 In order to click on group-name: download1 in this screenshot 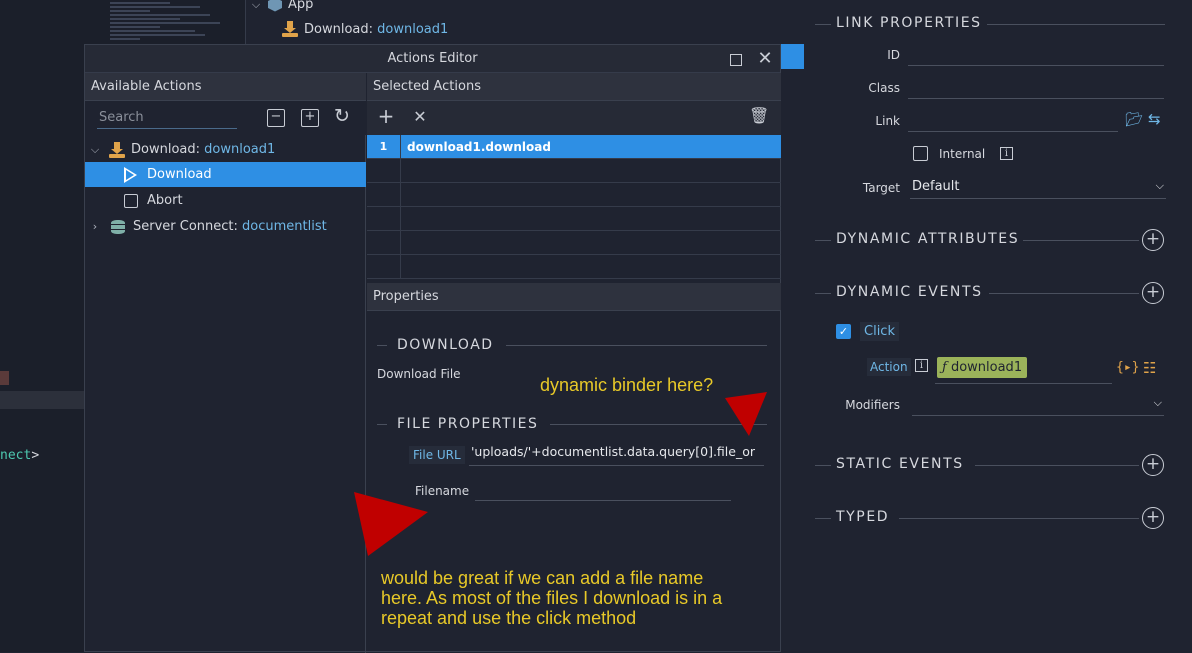, I will do `click(240, 149)`.